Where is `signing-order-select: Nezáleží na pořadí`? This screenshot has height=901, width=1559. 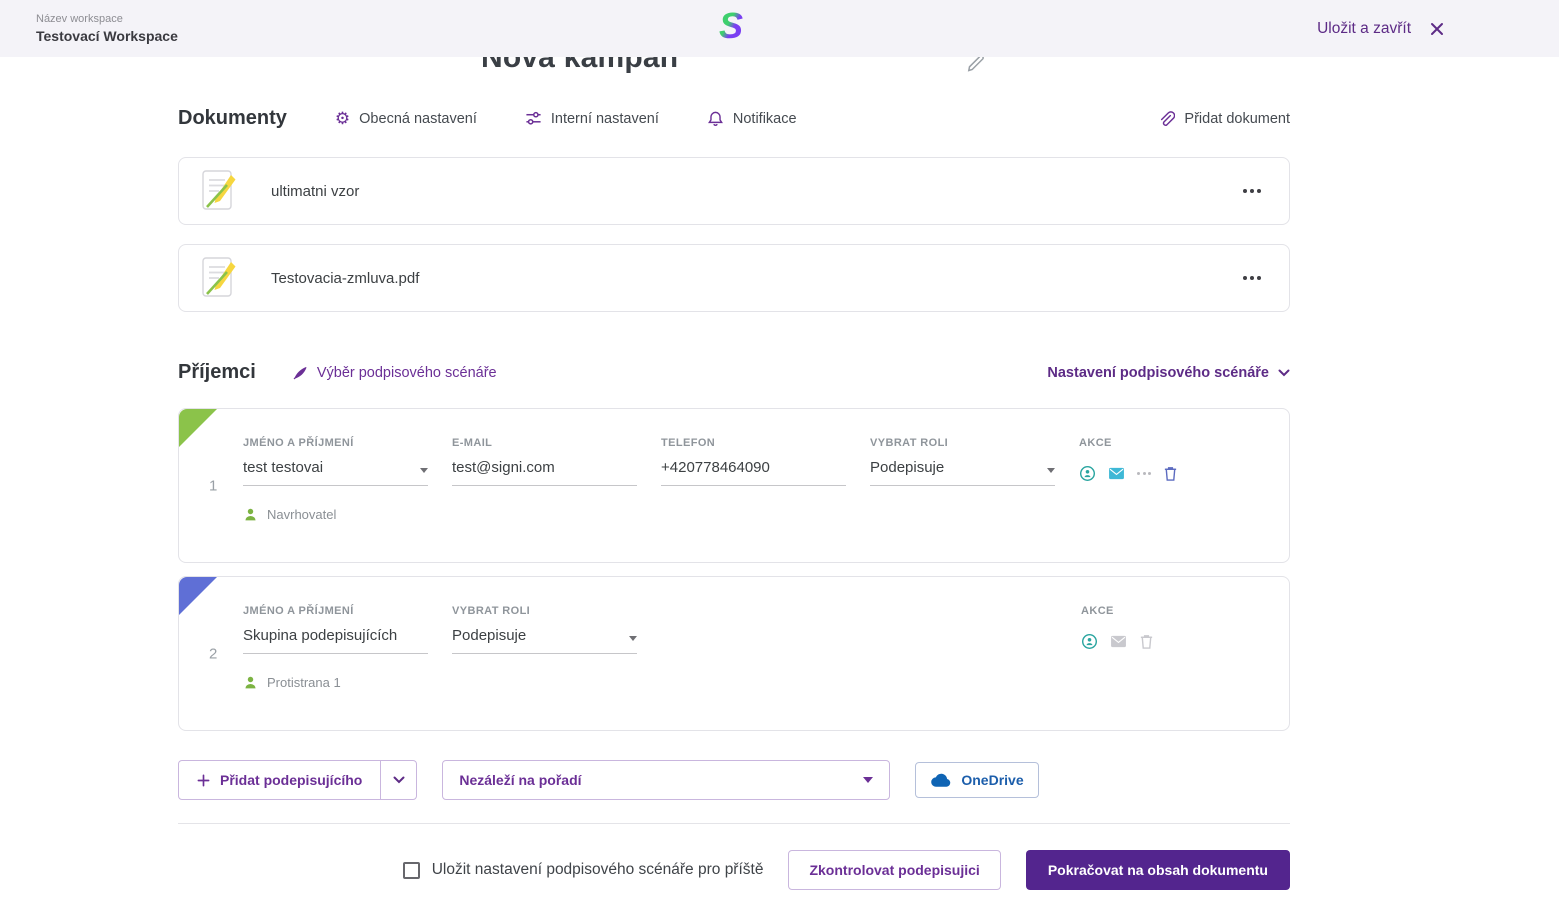 signing-order-select: Nezáleží na pořadí is located at coordinates (666, 780).